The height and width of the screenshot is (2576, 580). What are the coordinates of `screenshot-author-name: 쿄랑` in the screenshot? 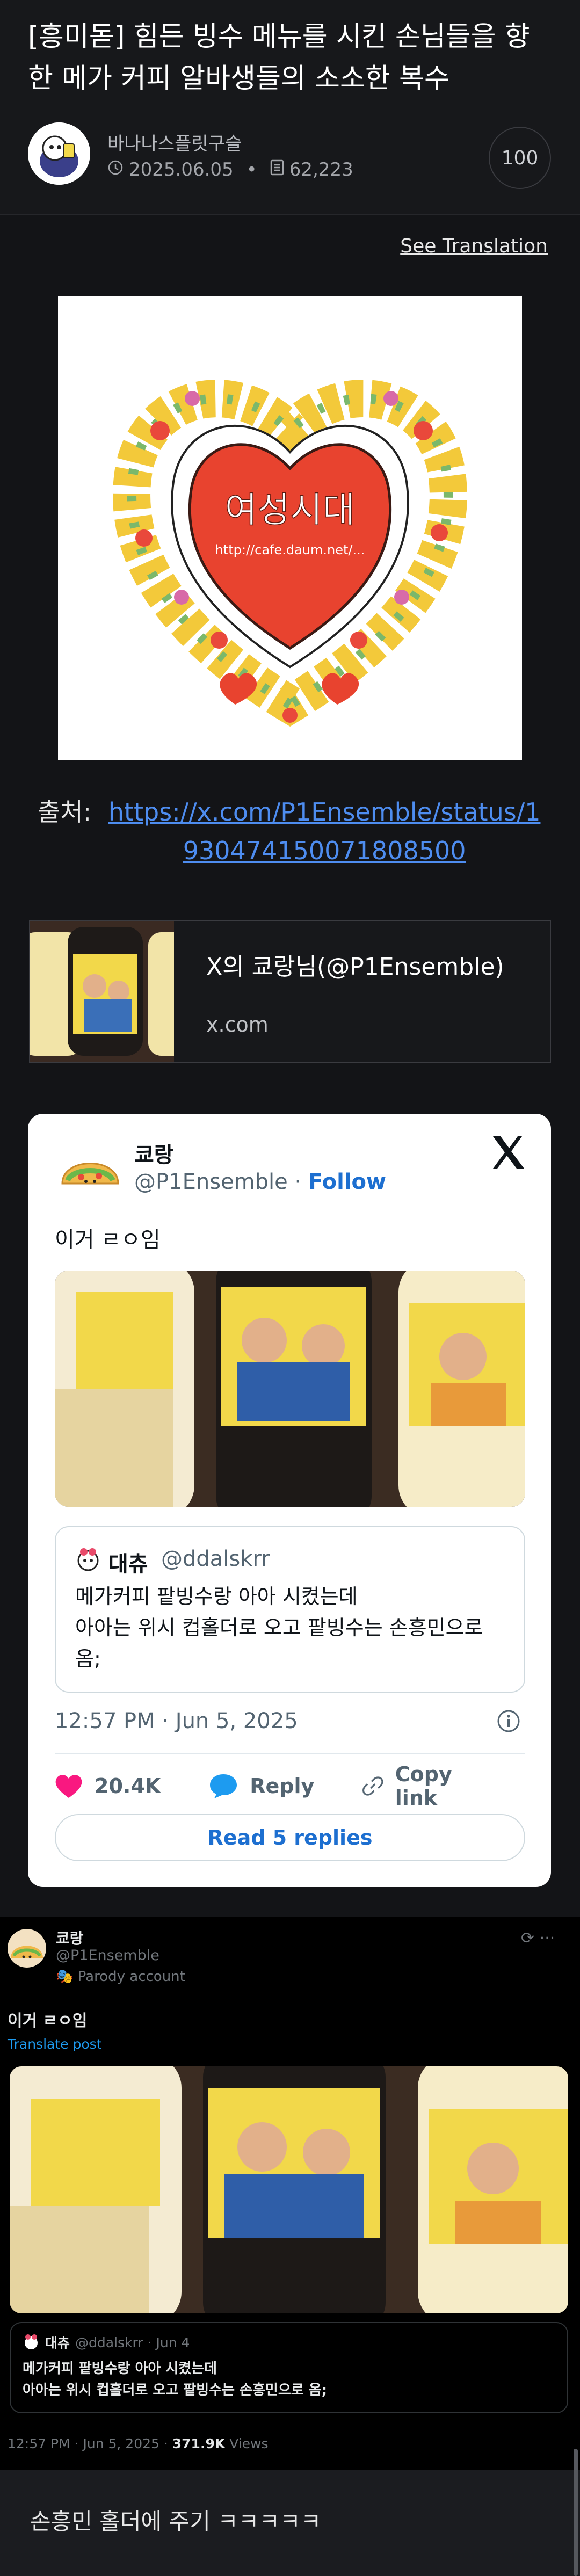 It's located at (70, 1938).